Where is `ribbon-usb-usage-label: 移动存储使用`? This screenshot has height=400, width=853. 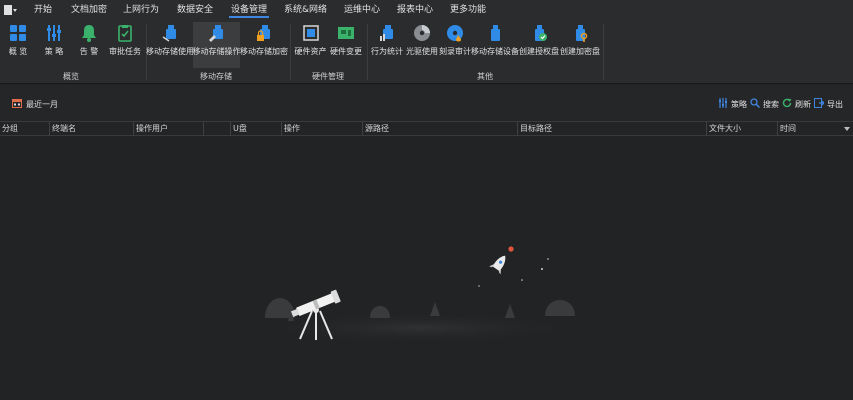 ribbon-usb-usage-label: 移动存储使用 is located at coordinates (170, 51).